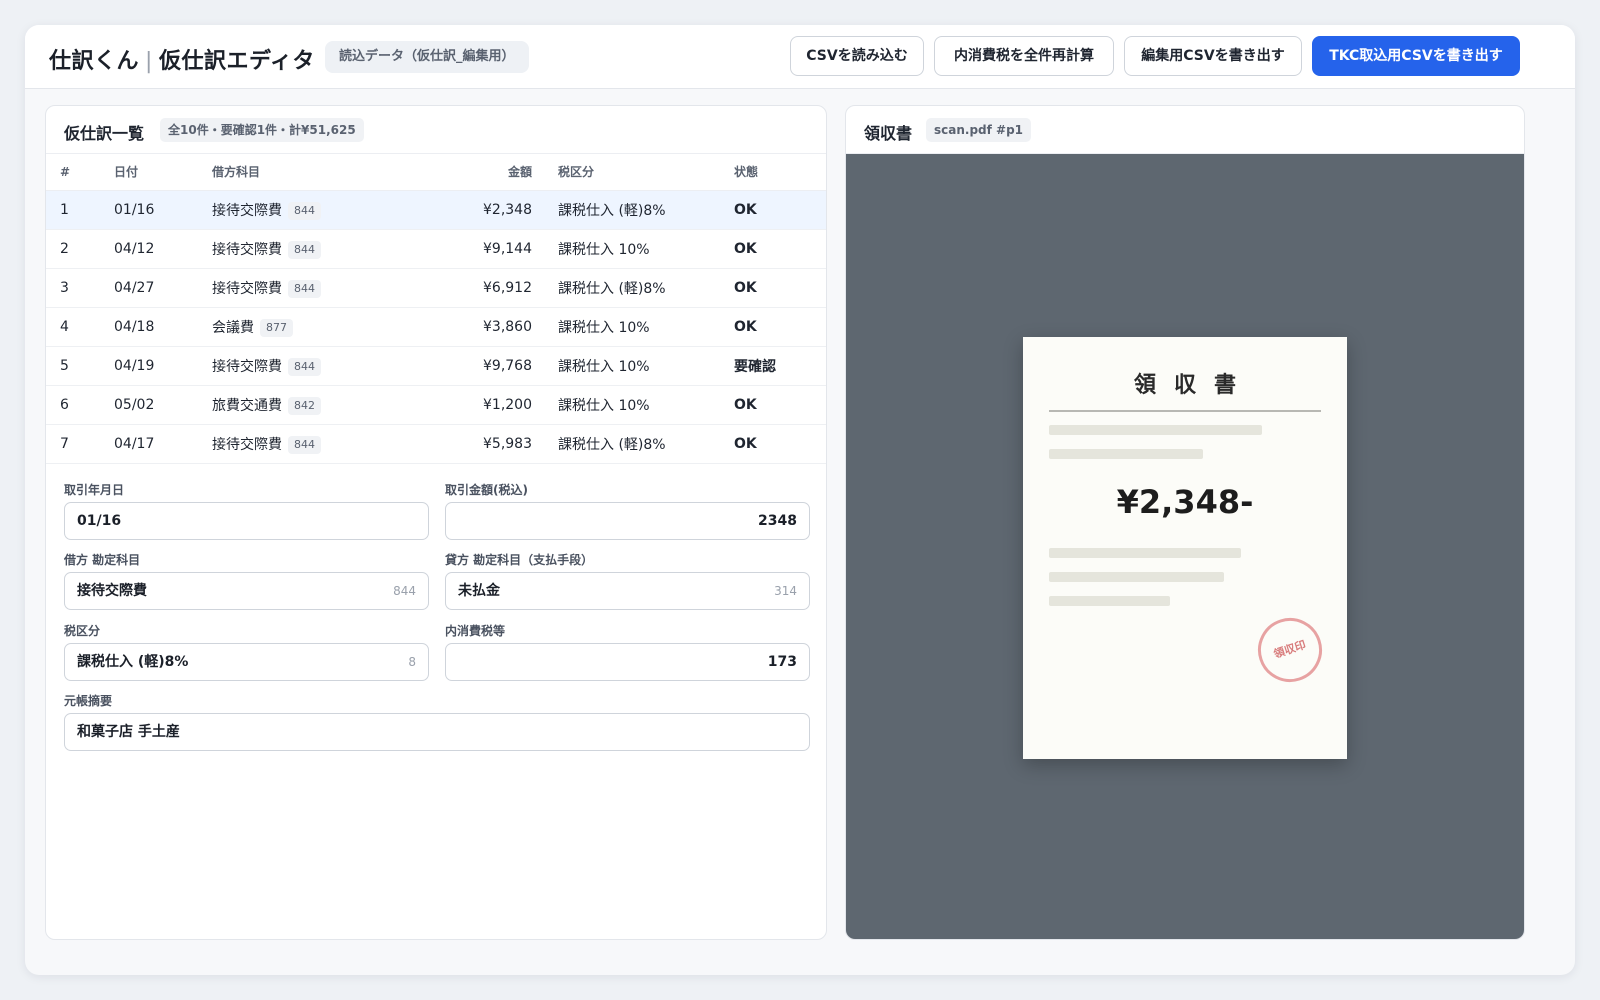 This screenshot has height=1000, width=1600. I want to click on row-date: 04/12, so click(163, 249).